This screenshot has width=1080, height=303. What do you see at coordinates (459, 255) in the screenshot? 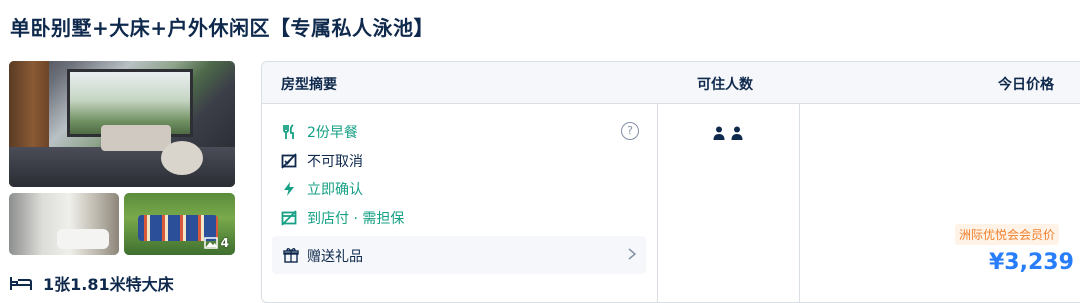
I see `gift-row: 赠送礼品` at bounding box center [459, 255].